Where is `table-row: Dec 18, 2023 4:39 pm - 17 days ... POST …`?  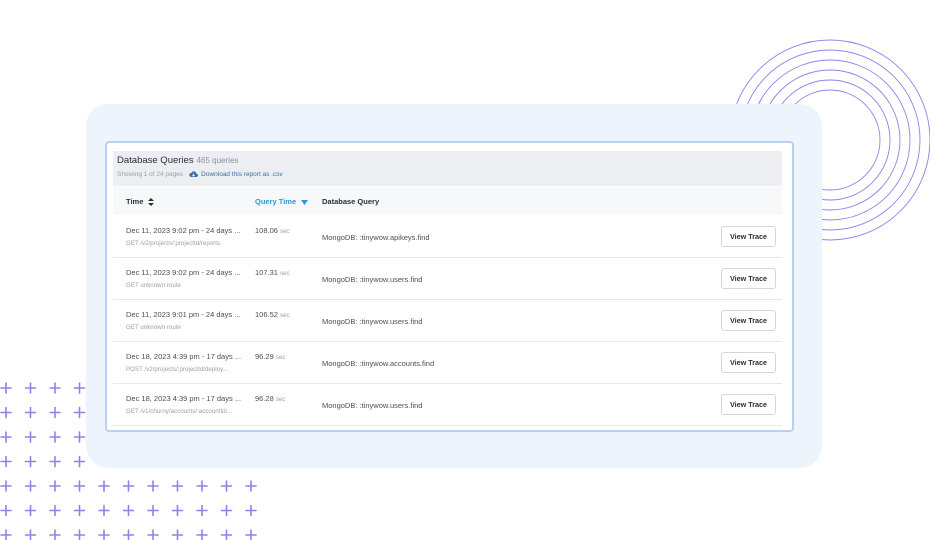 table-row: Dec 18, 2023 4:39 pm - 17 days ... POST … is located at coordinates (447, 363).